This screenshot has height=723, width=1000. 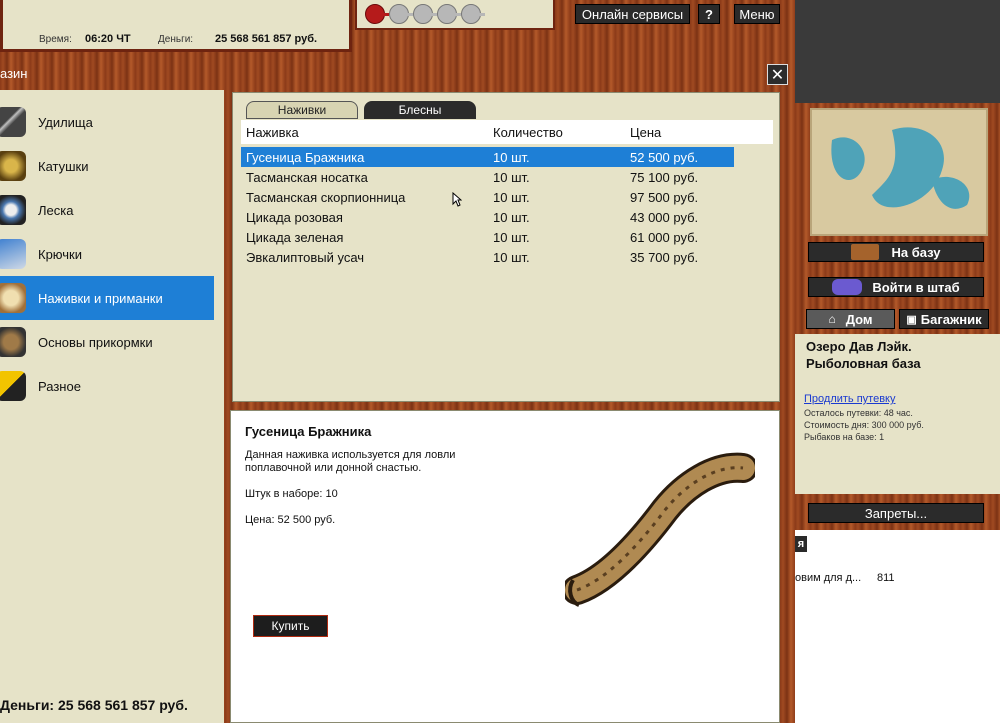 What do you see at coordinates (107, 210) in the screenshot?
I see `category-line: Леска` at bounding box center [107, 210].